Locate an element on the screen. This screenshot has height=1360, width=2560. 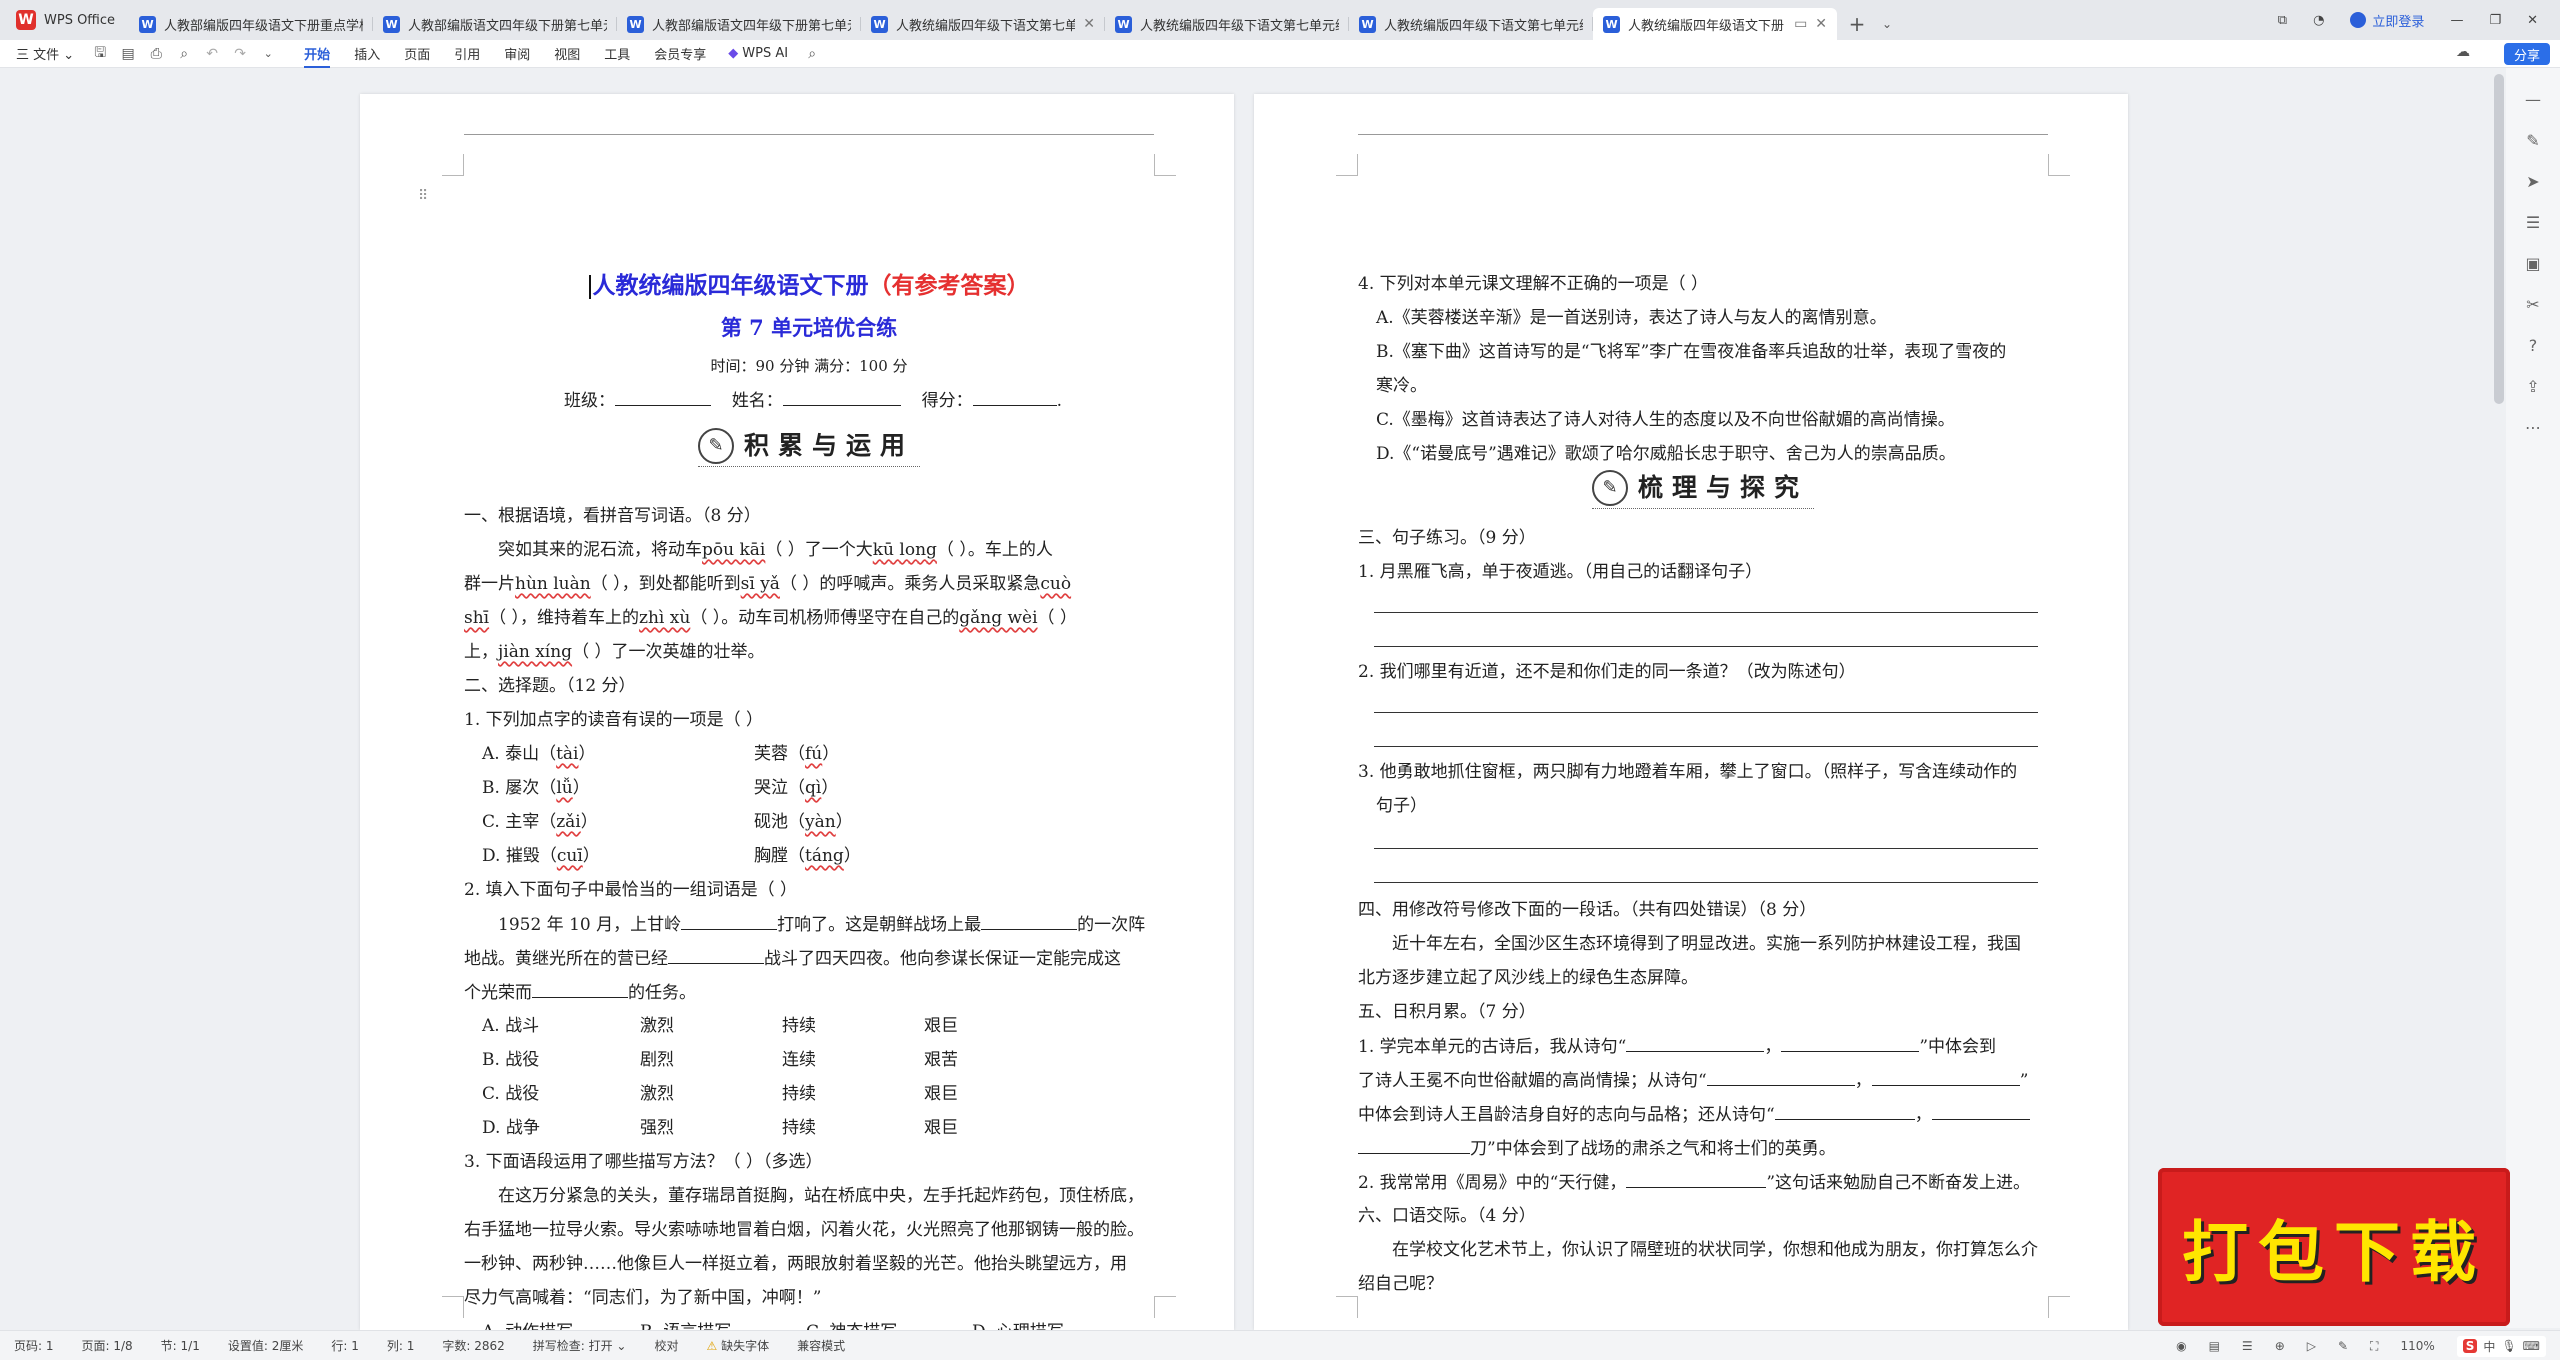
tab-insert: 插入 is located at coordinates (367, 54).